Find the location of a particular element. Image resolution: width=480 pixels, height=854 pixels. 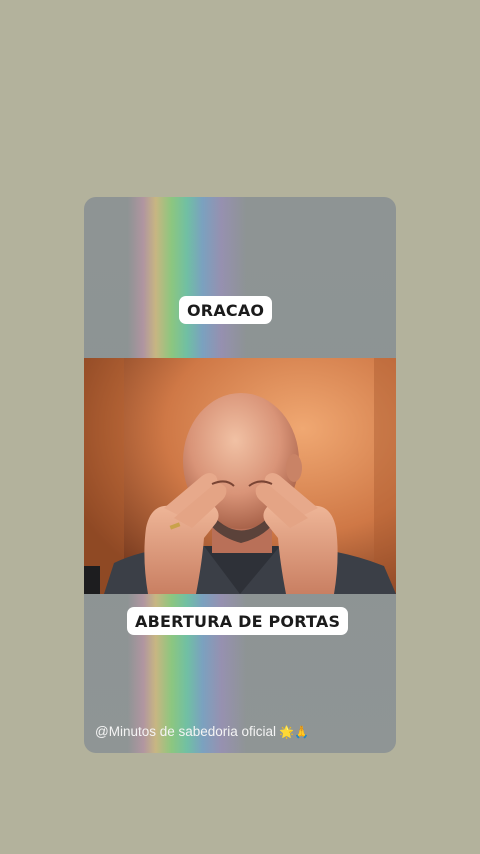

title-caption: ORACAO is located at coordinates (226, 310).